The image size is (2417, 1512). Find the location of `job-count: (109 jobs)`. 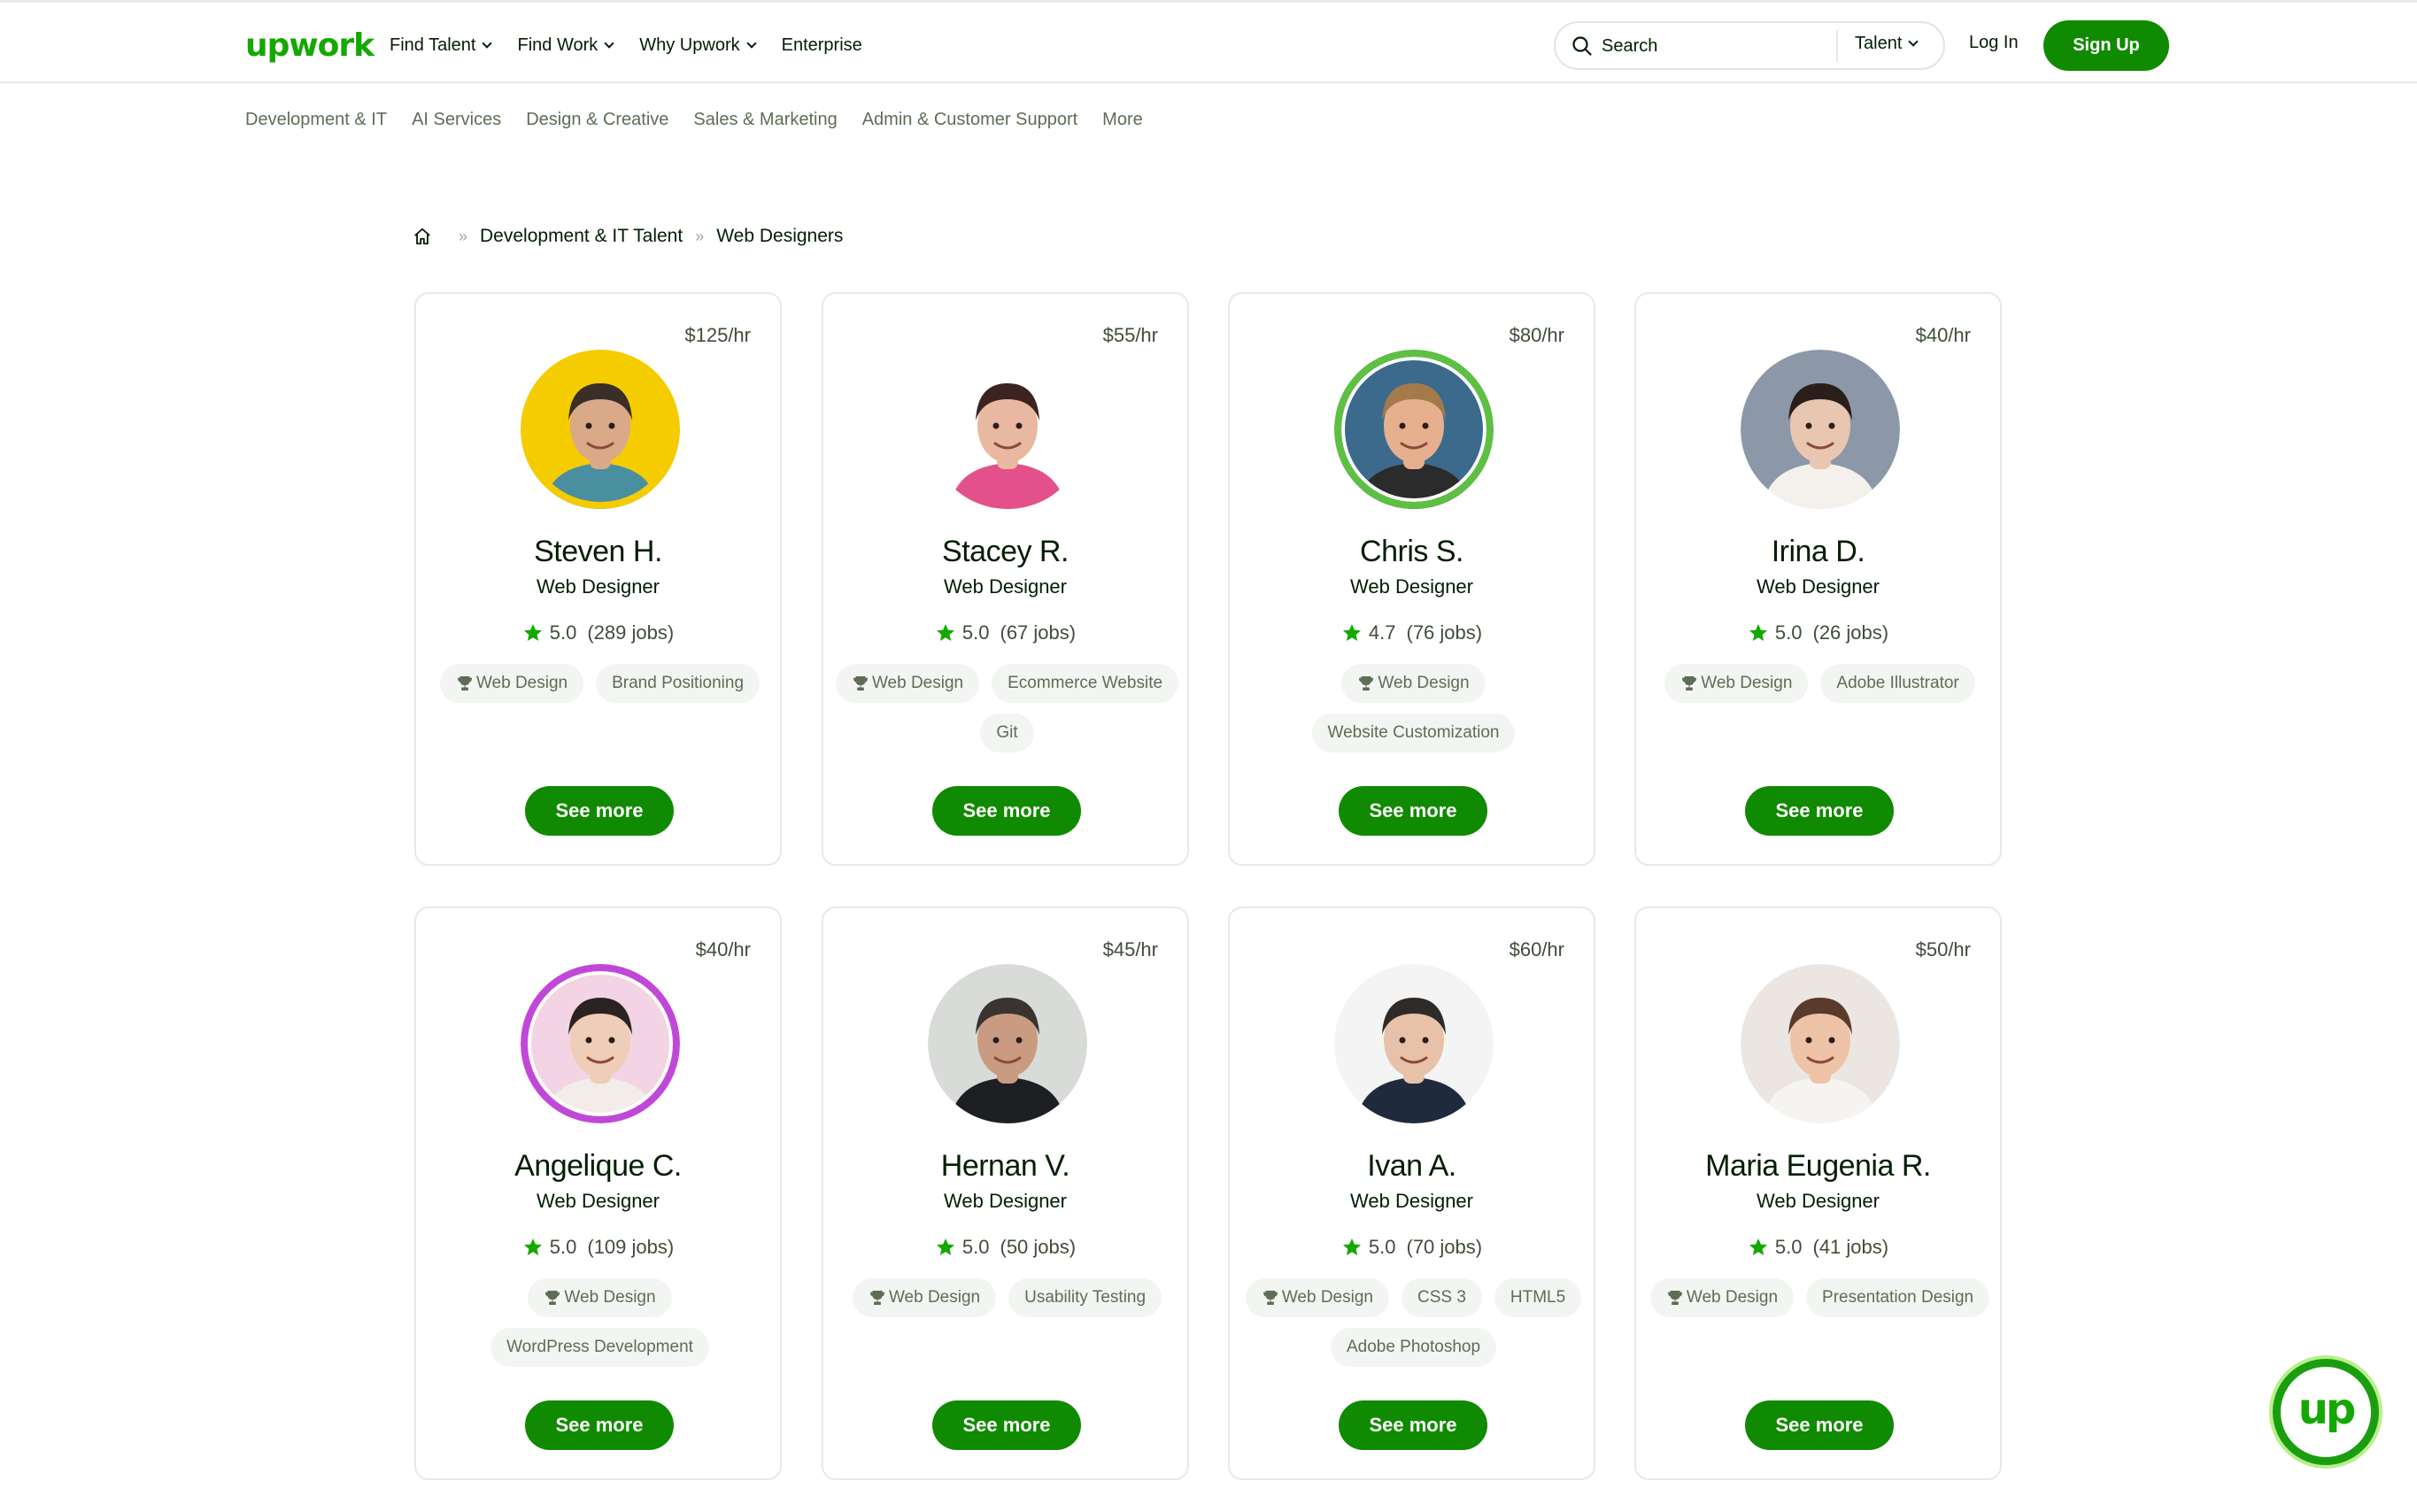

job-count: (109 jobs) is located at coordinates (631, 1247).